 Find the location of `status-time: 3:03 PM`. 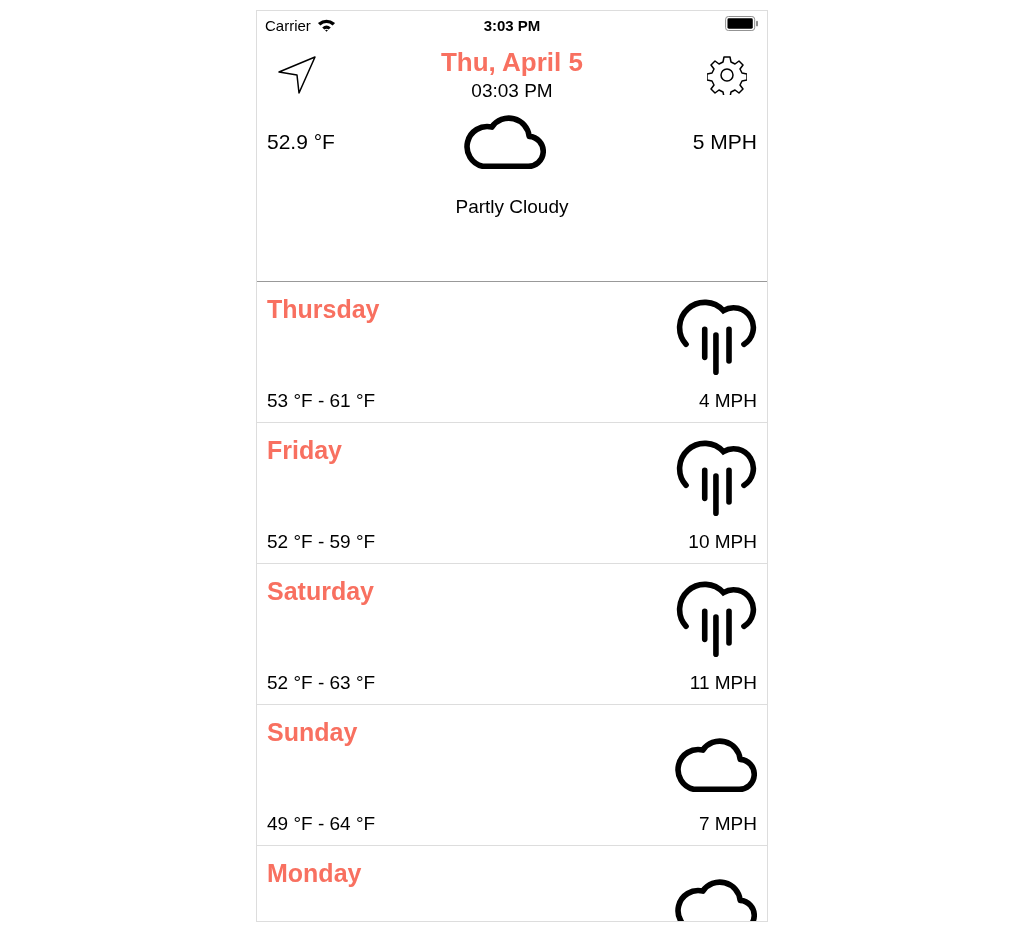

status-time: 3:03 PM is located at coordinates (512, 25).